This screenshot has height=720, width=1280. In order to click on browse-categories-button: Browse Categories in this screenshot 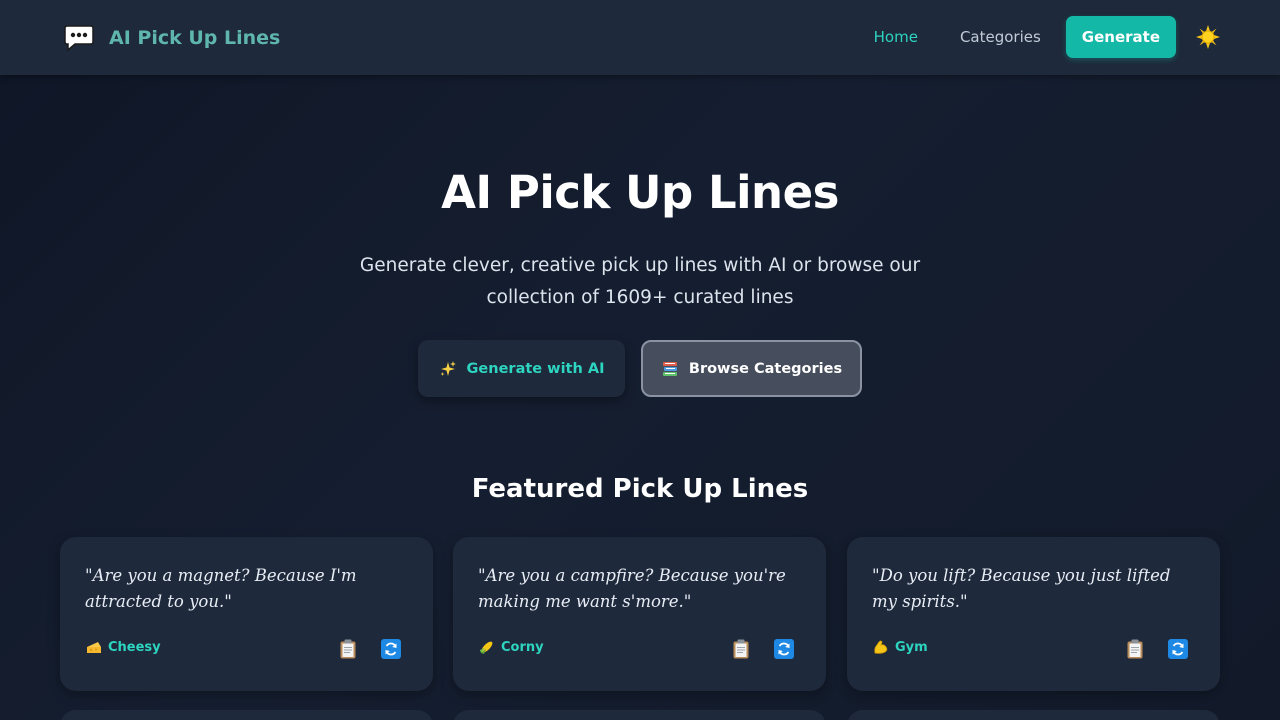, I will do `click(751, 368)`.